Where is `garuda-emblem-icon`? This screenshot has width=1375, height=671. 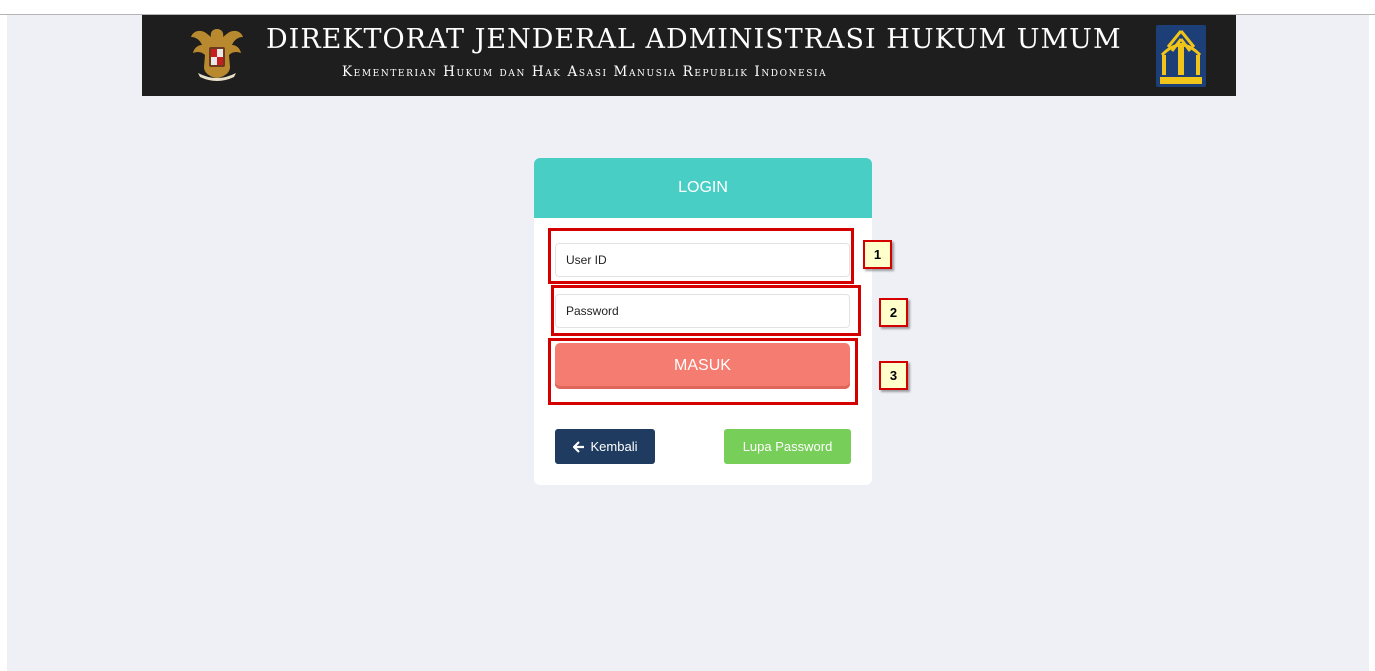 garuda-emblem-icon is located at coordinates (217, 55).